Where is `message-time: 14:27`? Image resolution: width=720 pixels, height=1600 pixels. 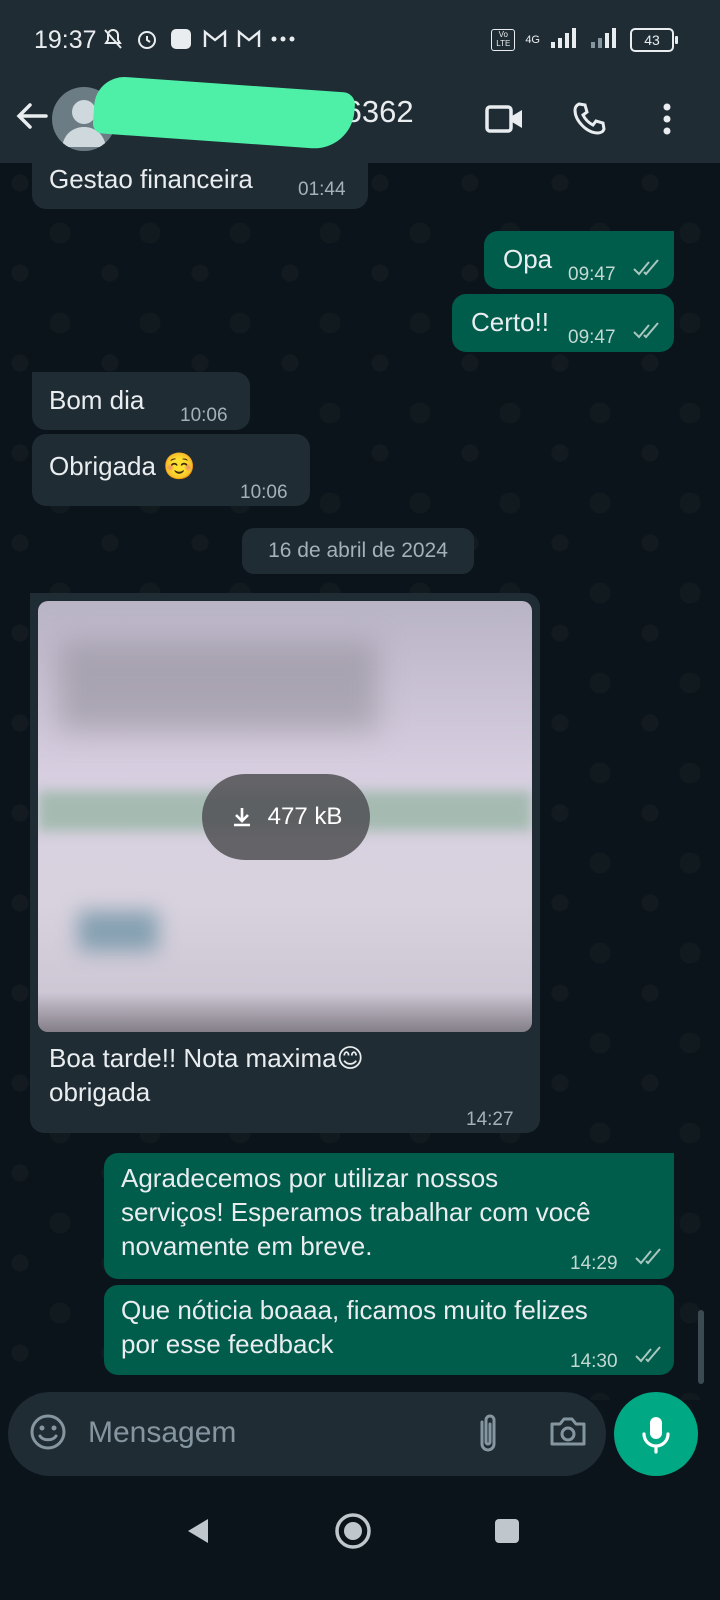 message-time: 14:27 is located at coordinates (490, 1119).